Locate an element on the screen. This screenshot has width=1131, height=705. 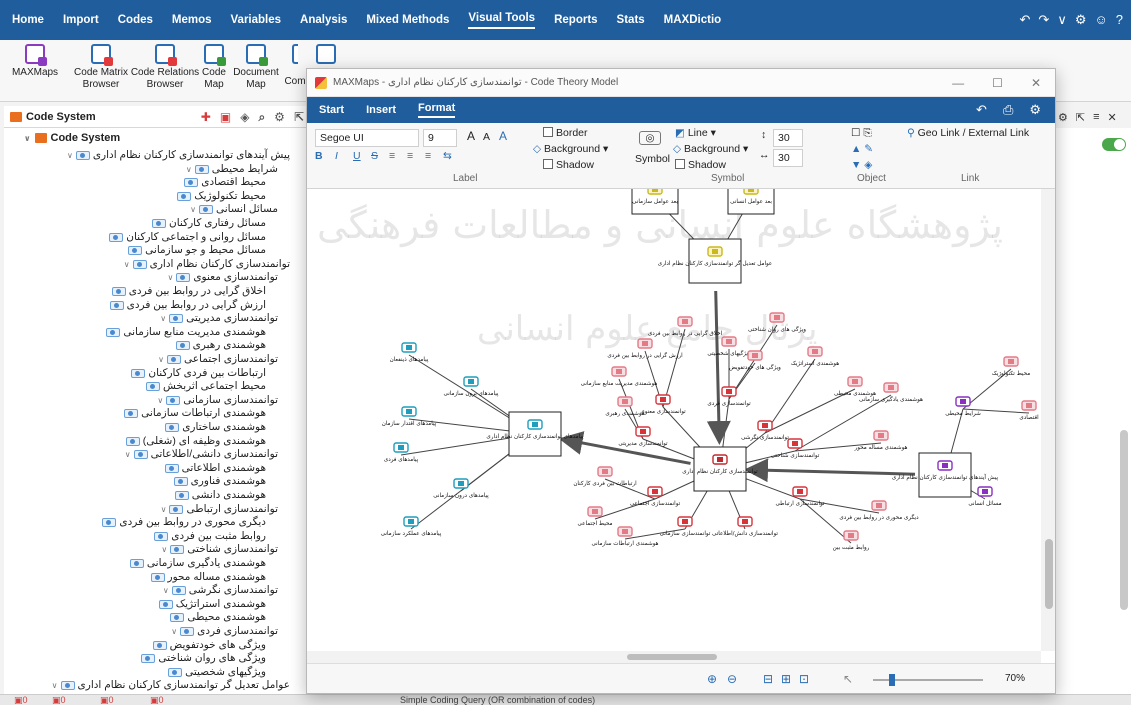
code-map-button: Code Map is located at coordinates (214, 67).